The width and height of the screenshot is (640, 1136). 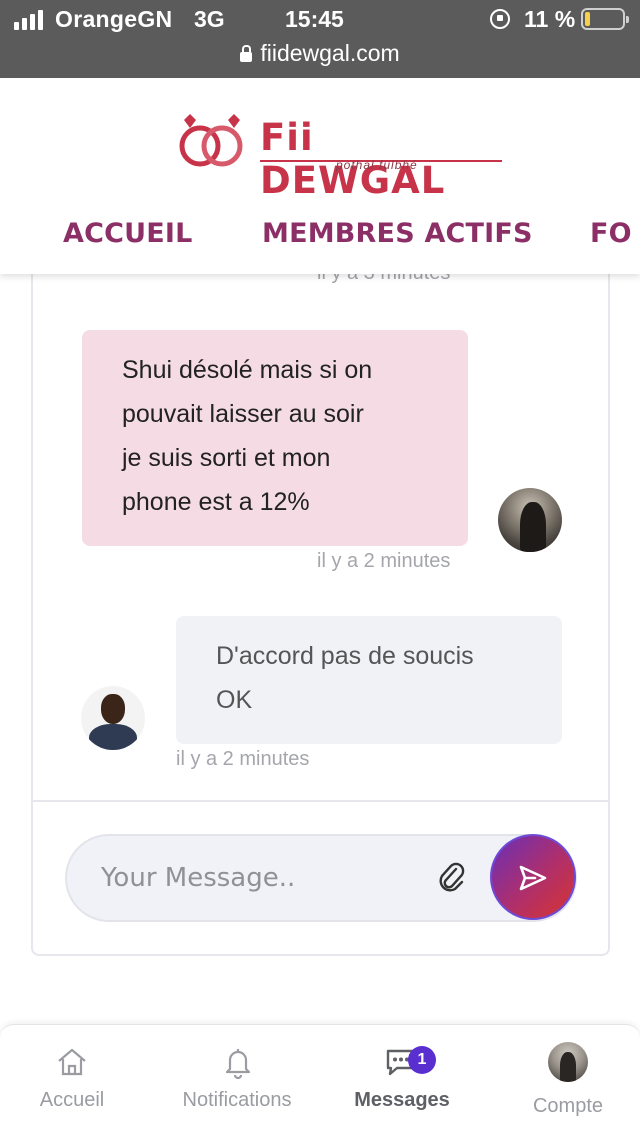 I want to click on composer-divider, so click(x=320, y=801).